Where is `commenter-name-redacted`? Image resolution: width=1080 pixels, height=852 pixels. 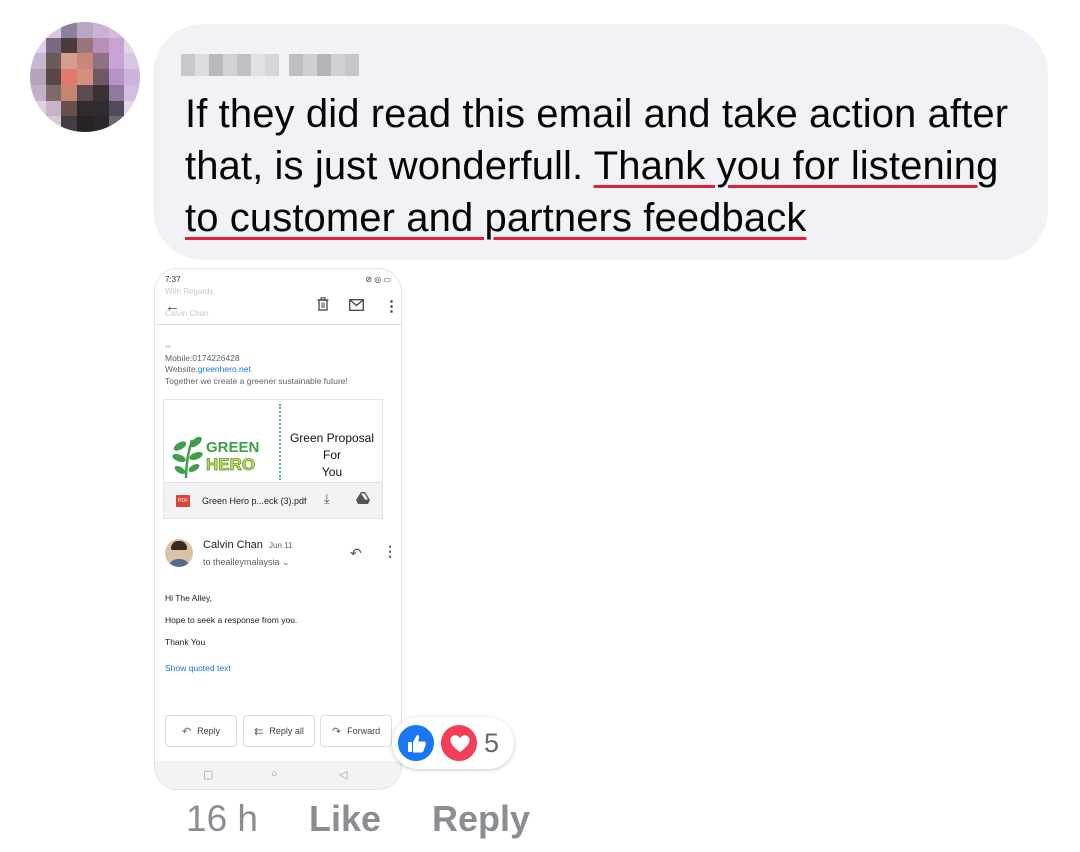
commenter-name-redacted is located at coordinates (281, 65).